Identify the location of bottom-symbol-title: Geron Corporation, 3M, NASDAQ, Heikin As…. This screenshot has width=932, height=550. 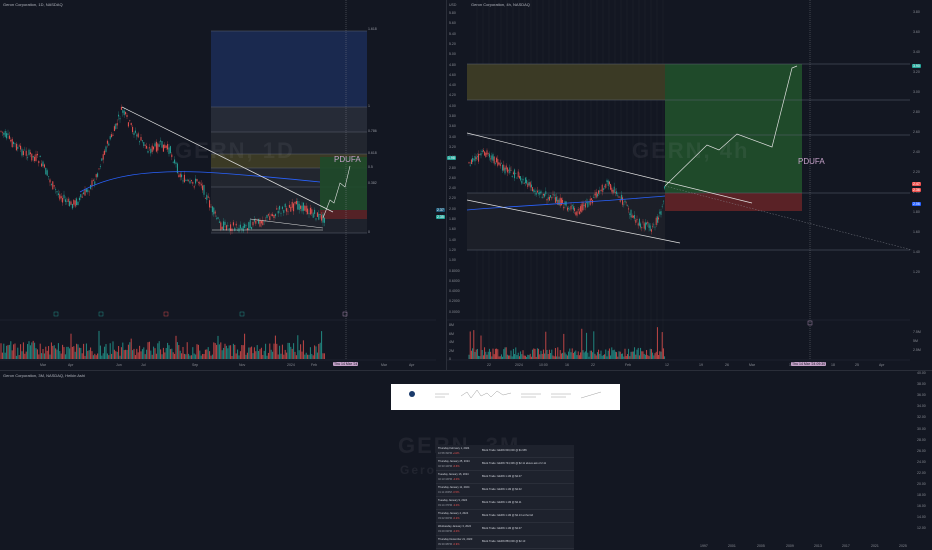
(44, 375).